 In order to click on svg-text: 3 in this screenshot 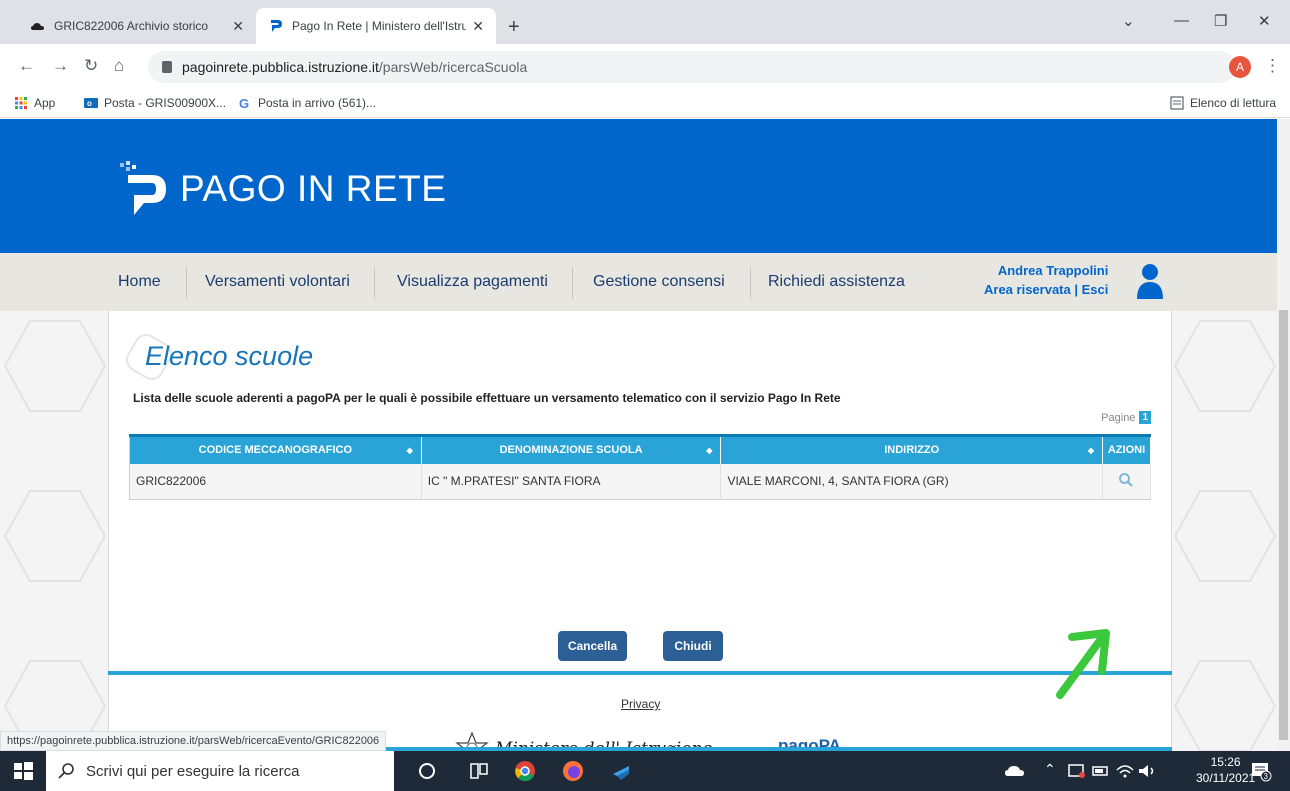, I will do `click(1266, 776)`.